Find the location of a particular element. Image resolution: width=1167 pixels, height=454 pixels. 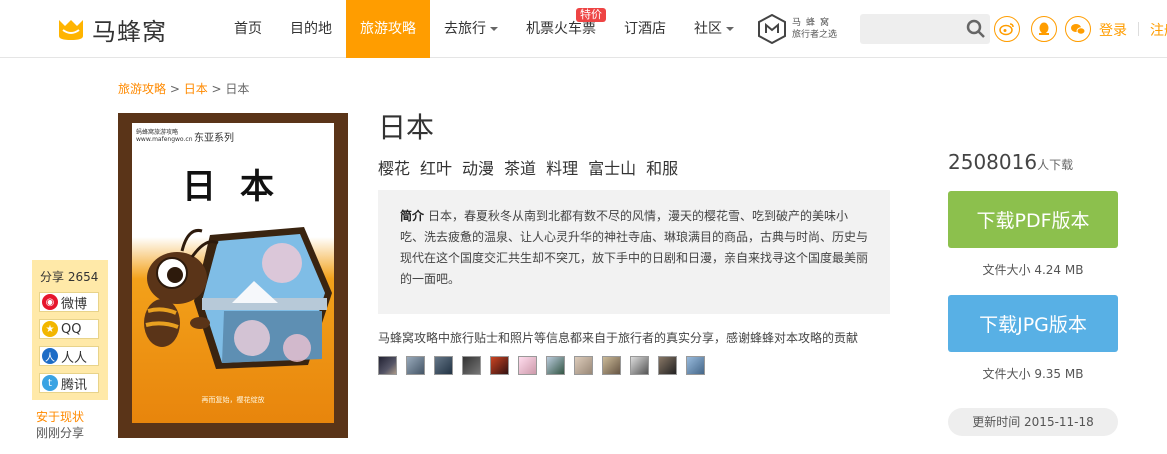

brand-seal-line2: 旅行者之选 is located at coordinates (815, 35).